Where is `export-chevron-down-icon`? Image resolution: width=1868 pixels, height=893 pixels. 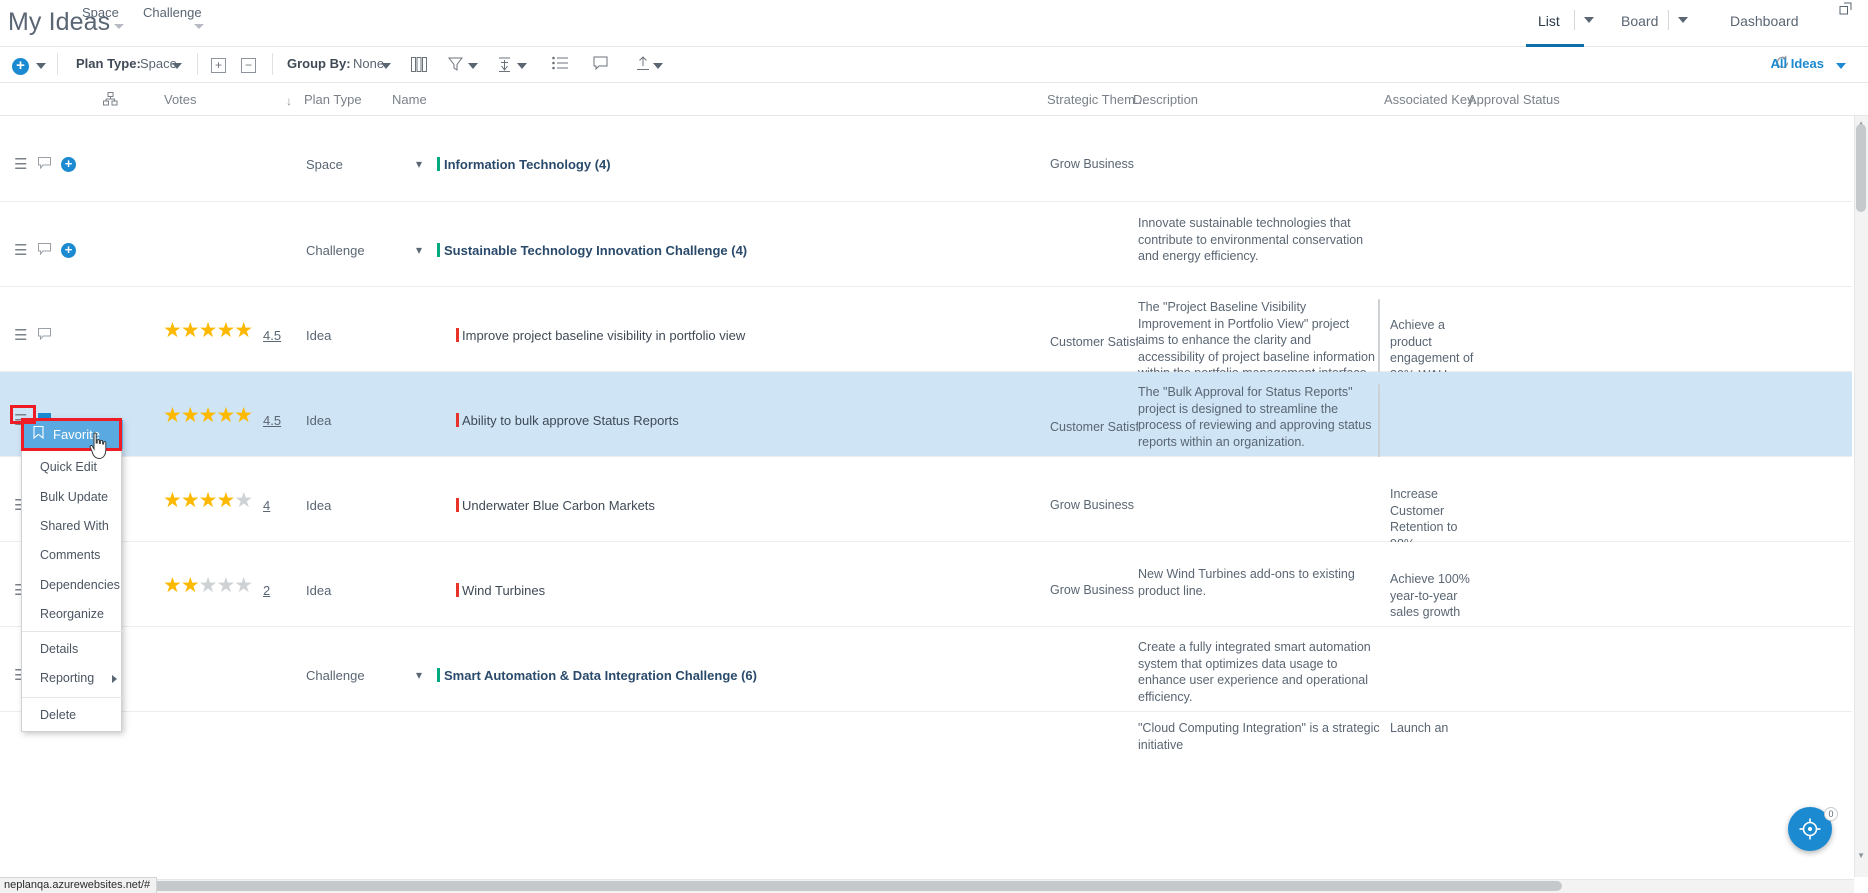 export-chevron-down-icon is located at coordinates (658, 66).